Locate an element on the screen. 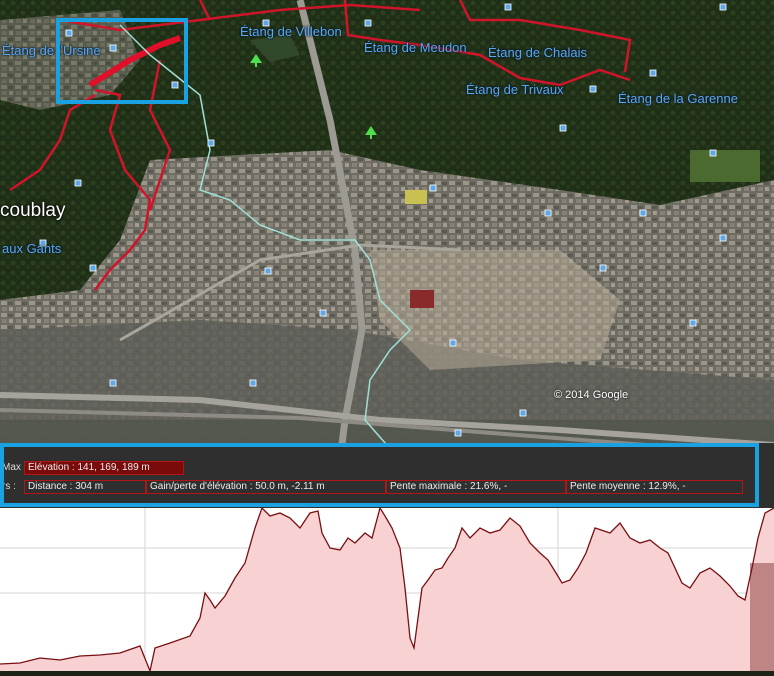 Image resolution: width=774 pixels, height=676 pixels. label-etang-garenne: Étang de la Garenne is located at coordinates (678, 98).